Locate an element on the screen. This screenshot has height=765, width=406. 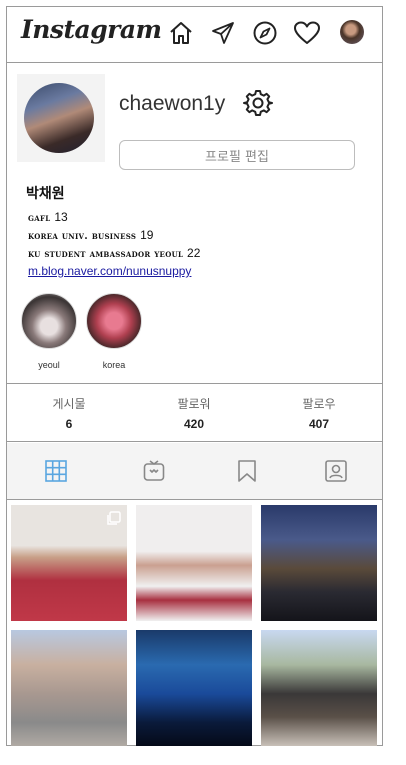
bio-line: gafl 13 is located at coordinates (48, 217).